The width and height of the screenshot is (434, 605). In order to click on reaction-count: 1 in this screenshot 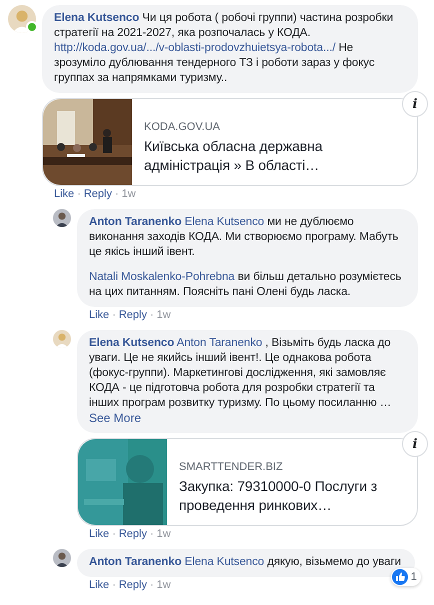, I will do `click(413, 577)`.